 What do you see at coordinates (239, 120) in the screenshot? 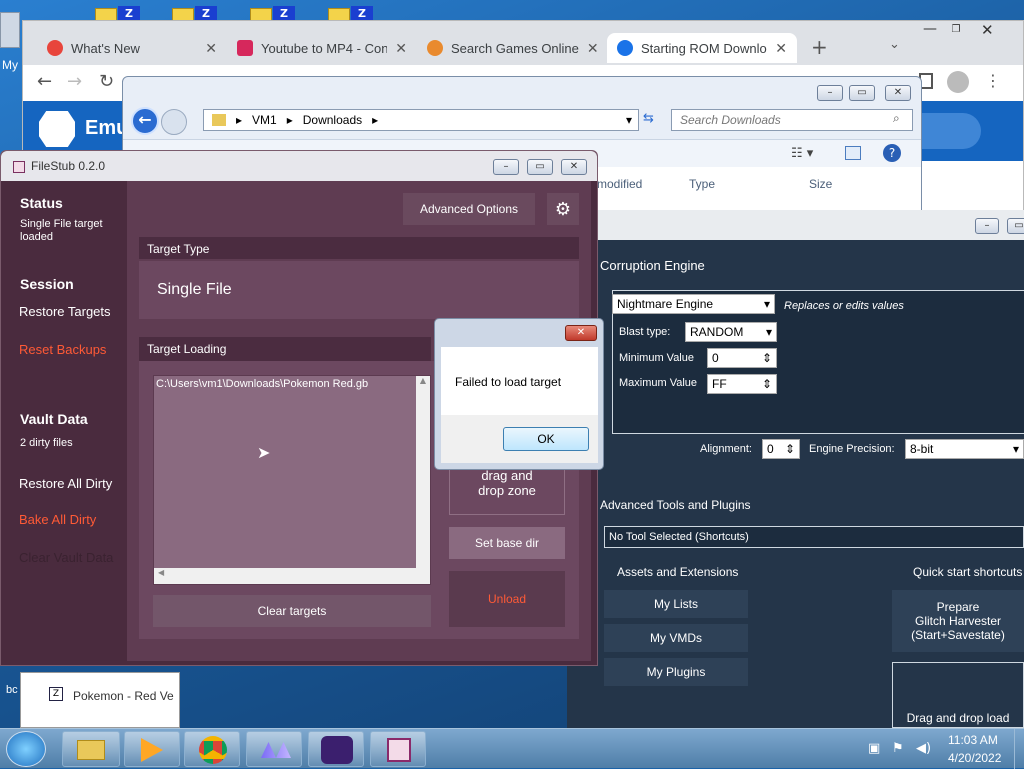
I see `chevron-right-icon: ▸` at bounding box center [239, 120].